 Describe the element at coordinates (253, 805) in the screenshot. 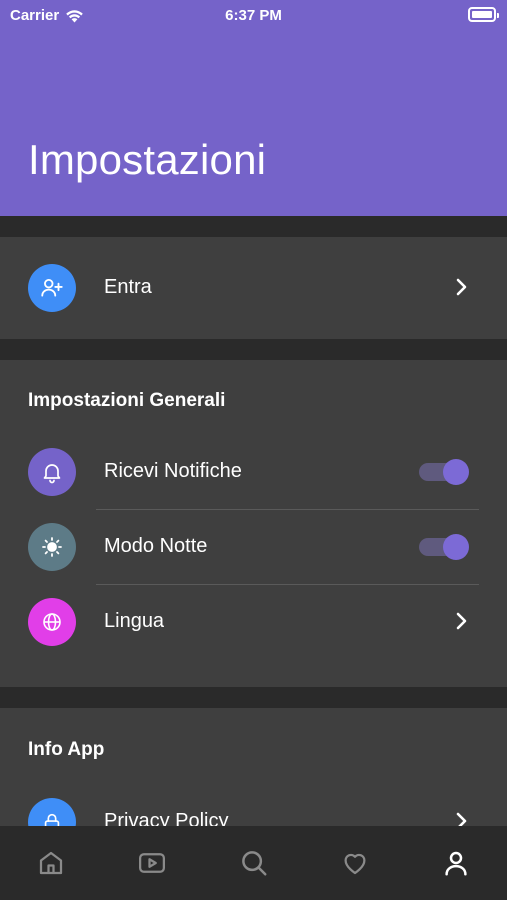

I see `privacy-policy-row: Privacy Policy` at that location.